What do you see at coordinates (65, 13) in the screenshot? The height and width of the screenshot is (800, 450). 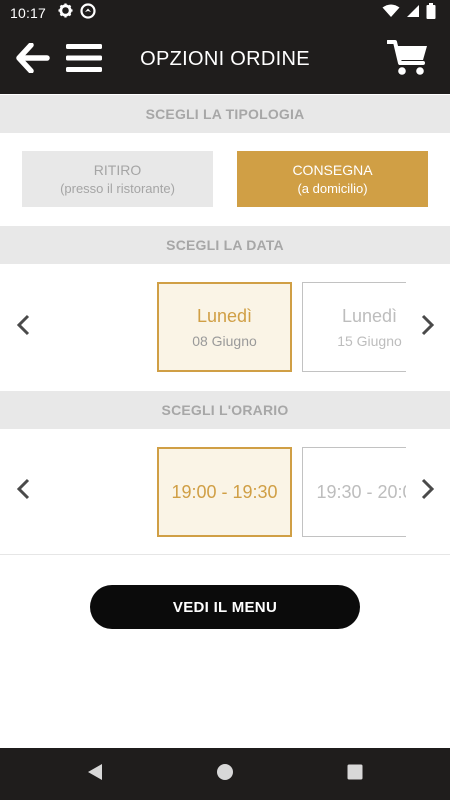 I see `gear-icon` at bounding box center [65, 13].